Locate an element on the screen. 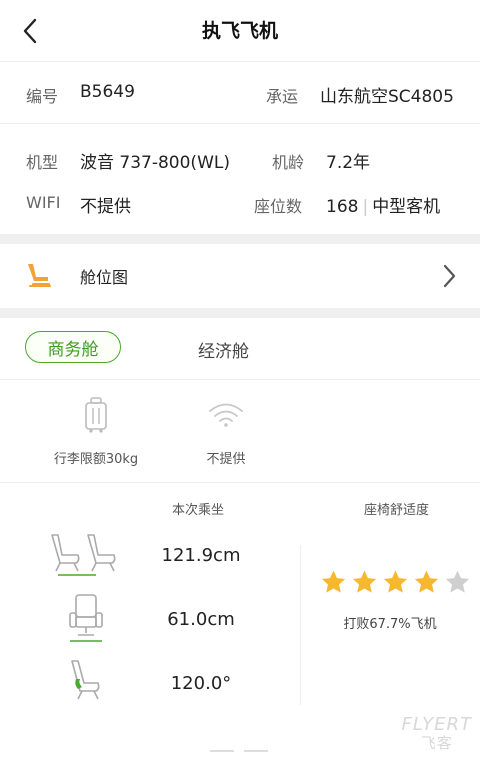  seat-pitch-icon is located at coordinates (83, 555).